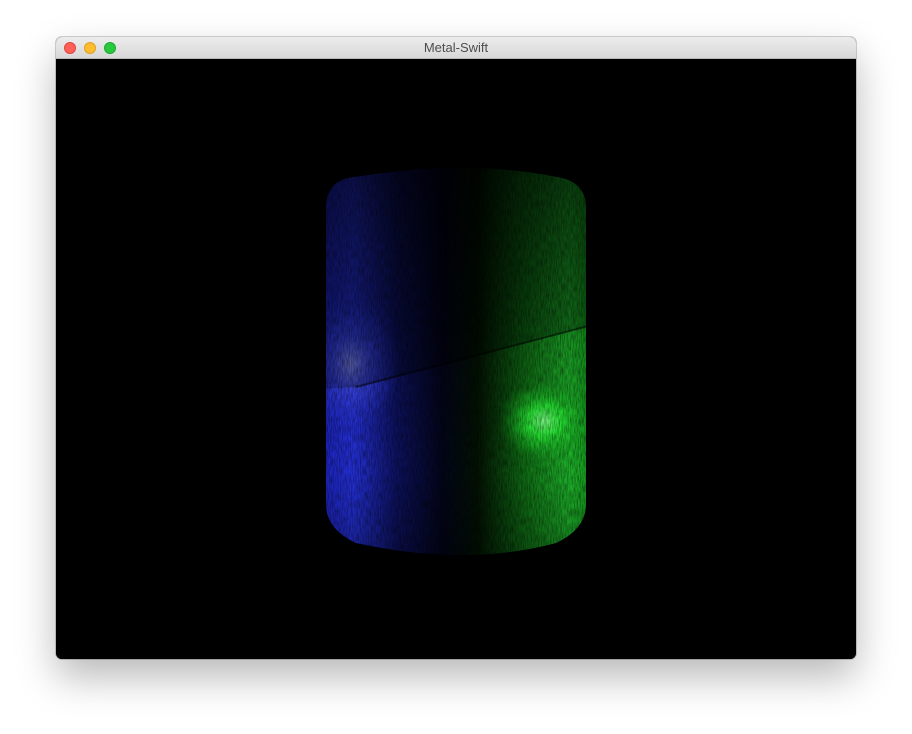  I want to click on window-title: Metal-Swift, so click(456, 47).